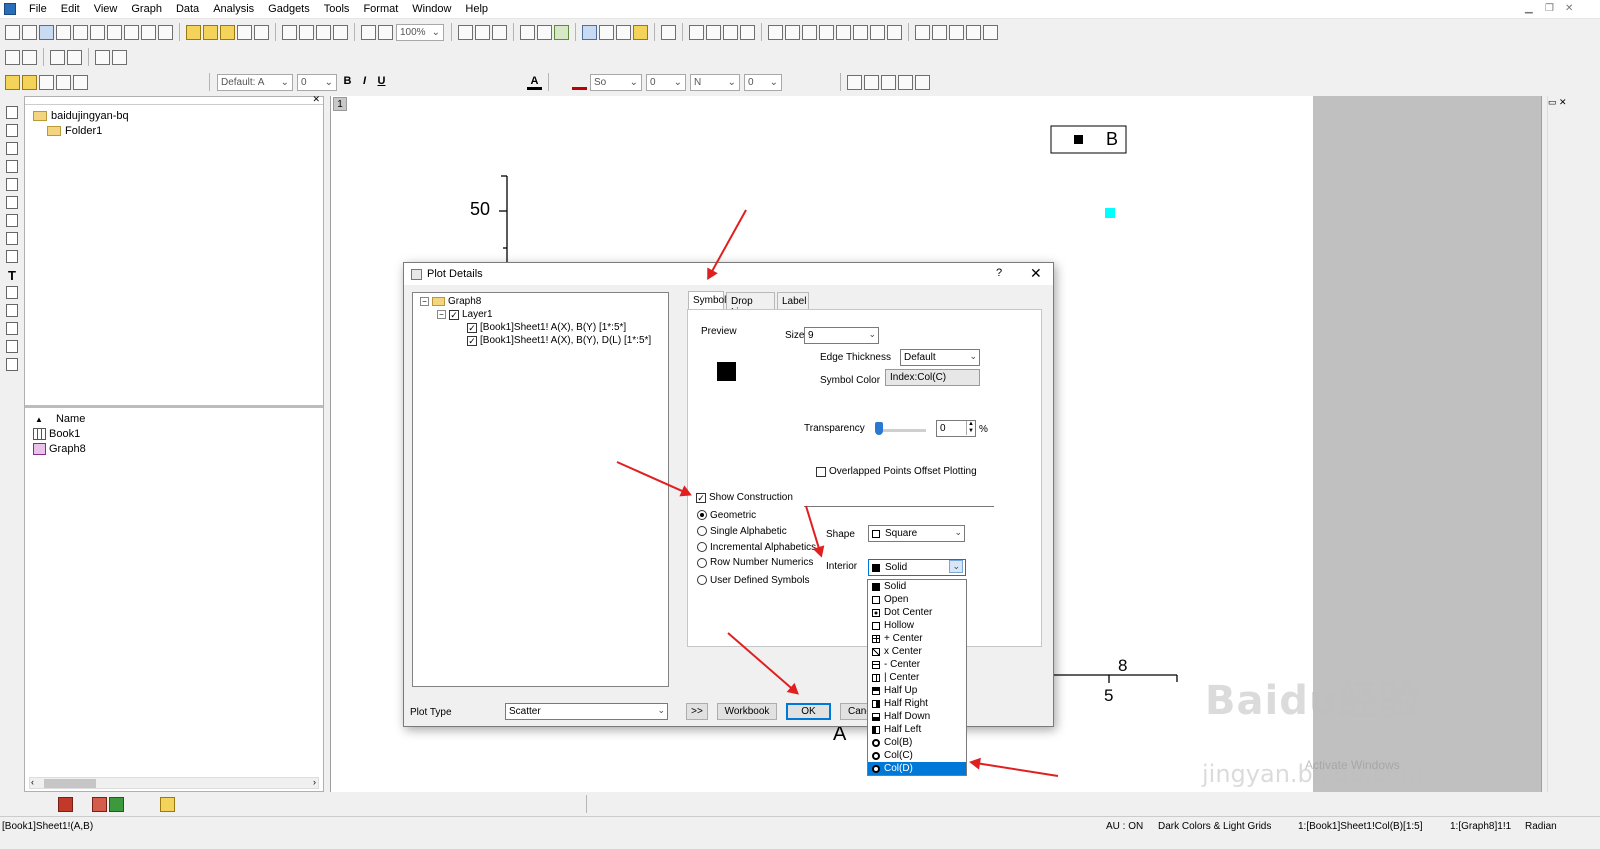 Image resolution: width=1600 pixels, height=849 pixels. What do you see at coordinates (534, 82) in the screenshot?
I see `font-color-icon: A` at bounding box center [534, 82].